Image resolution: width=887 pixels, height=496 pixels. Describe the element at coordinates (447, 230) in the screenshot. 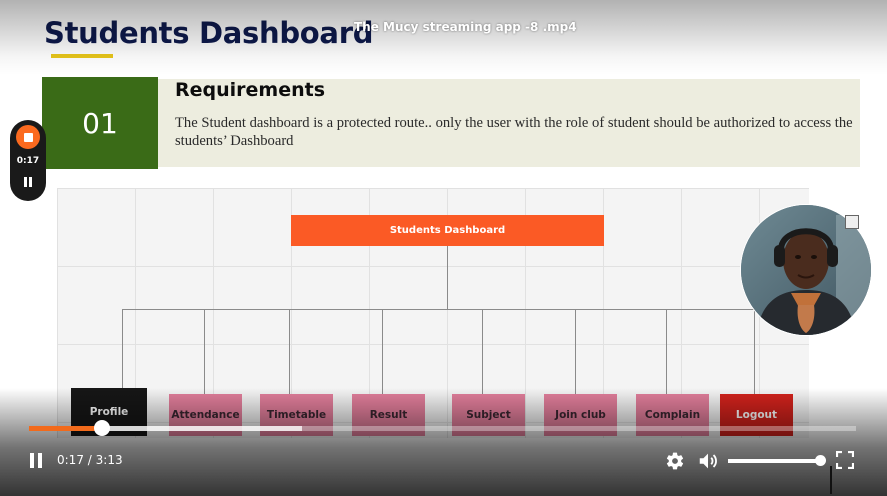

I see `diagram-root-node: Students Dashboard` at that location.